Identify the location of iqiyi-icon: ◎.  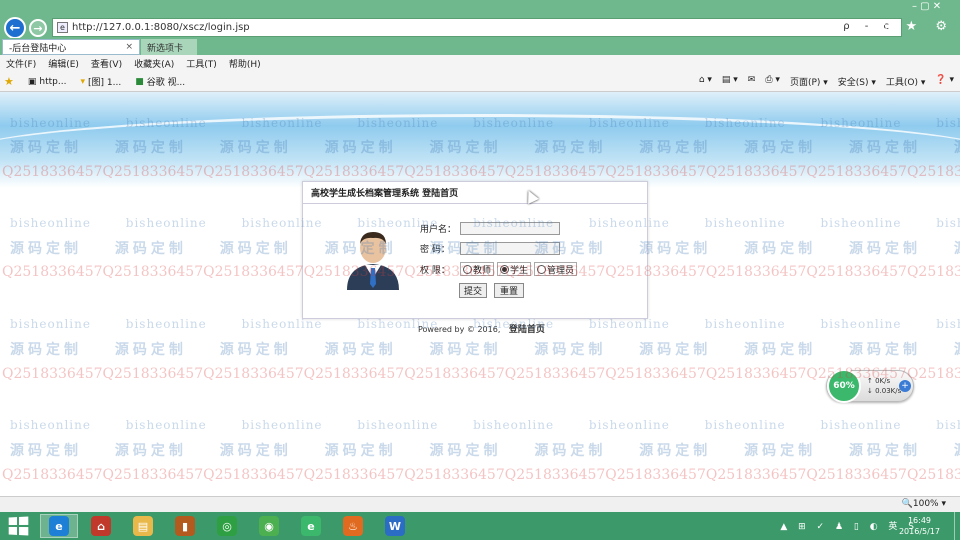
(227, 526).